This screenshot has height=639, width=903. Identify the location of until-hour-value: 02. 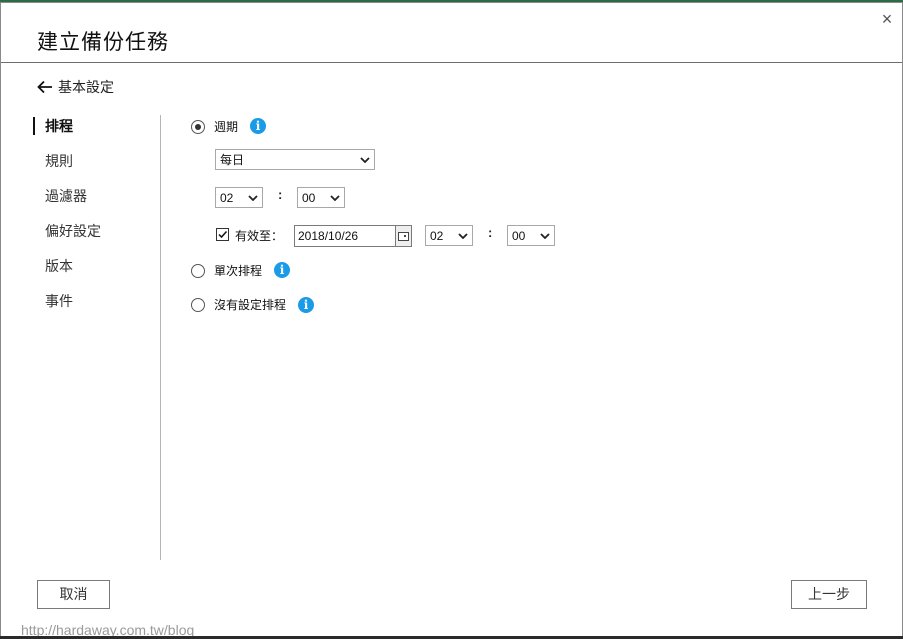
(437, 236).